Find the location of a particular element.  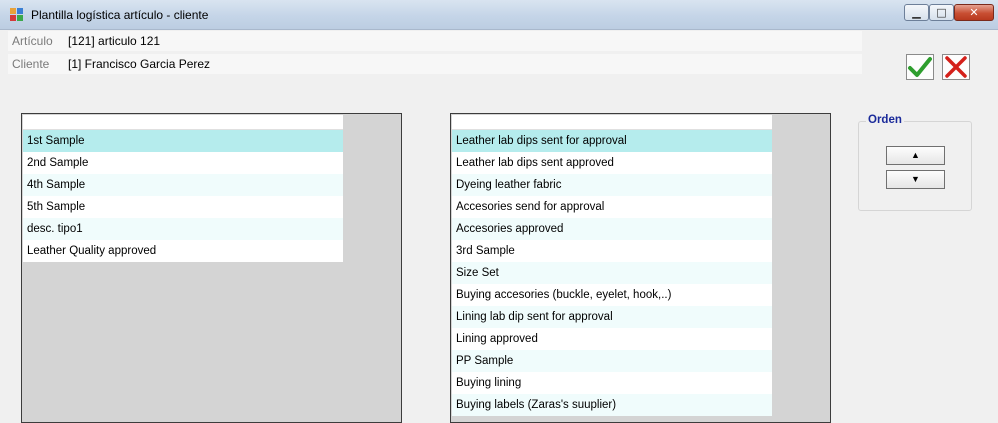

orden-title: Orden is located at coordinates (885, 120).